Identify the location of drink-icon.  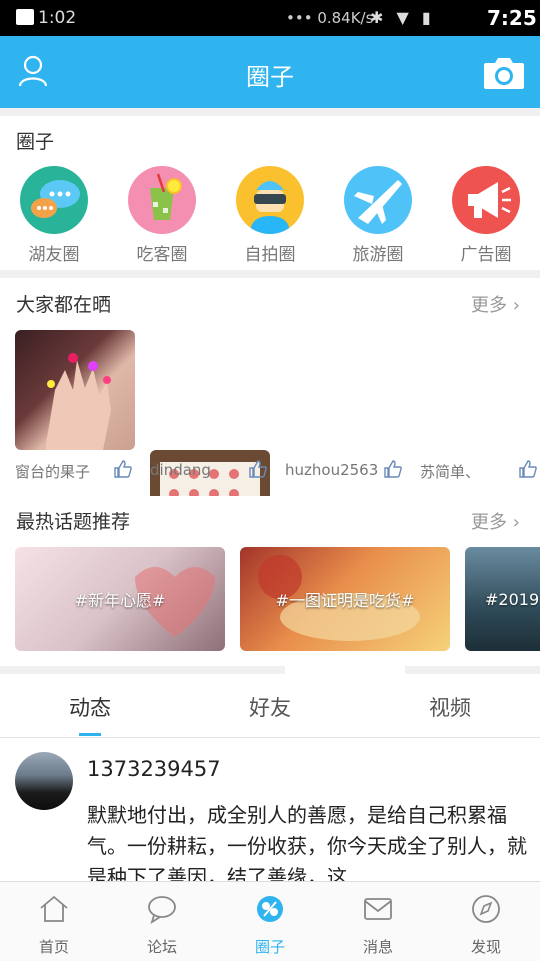
(162, 200).